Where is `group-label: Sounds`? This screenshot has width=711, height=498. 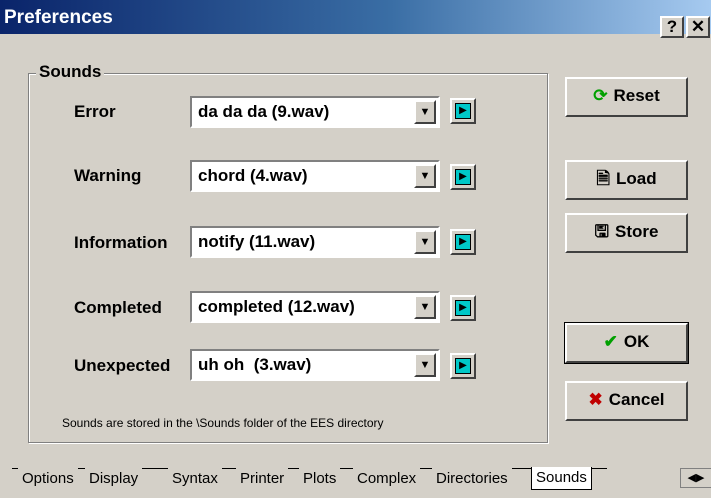 group-label: Sounds is located at coordinates (70, 72).